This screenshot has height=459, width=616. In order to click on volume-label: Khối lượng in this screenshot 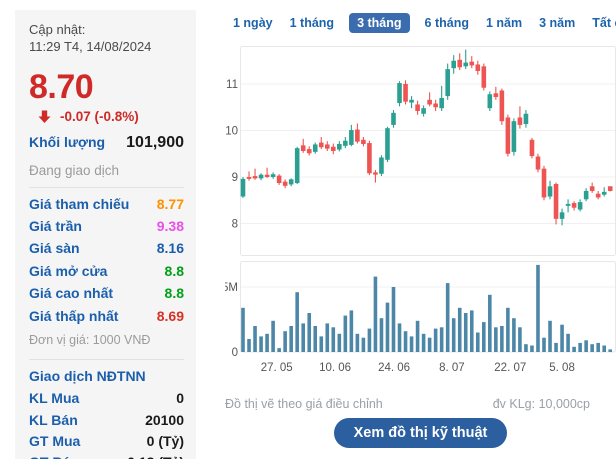, I will do `click(67, 142)`.